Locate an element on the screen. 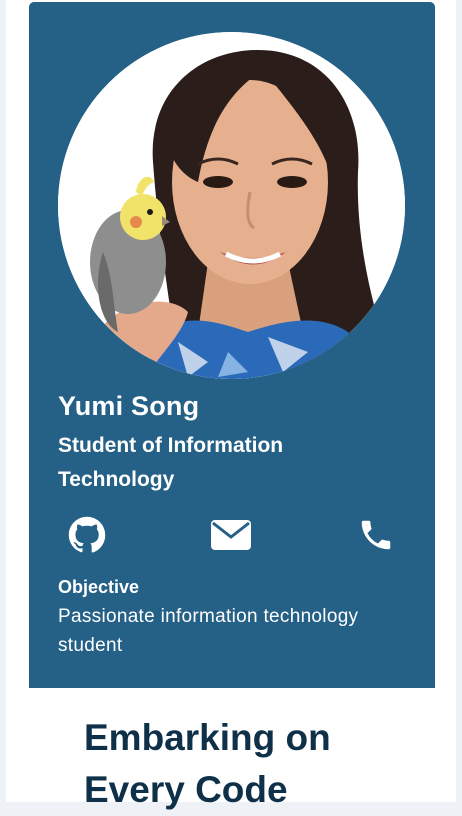 This screenshot has height=816, width=462. profile-title: Student of Information Technology is located at coordinates (171, 462).